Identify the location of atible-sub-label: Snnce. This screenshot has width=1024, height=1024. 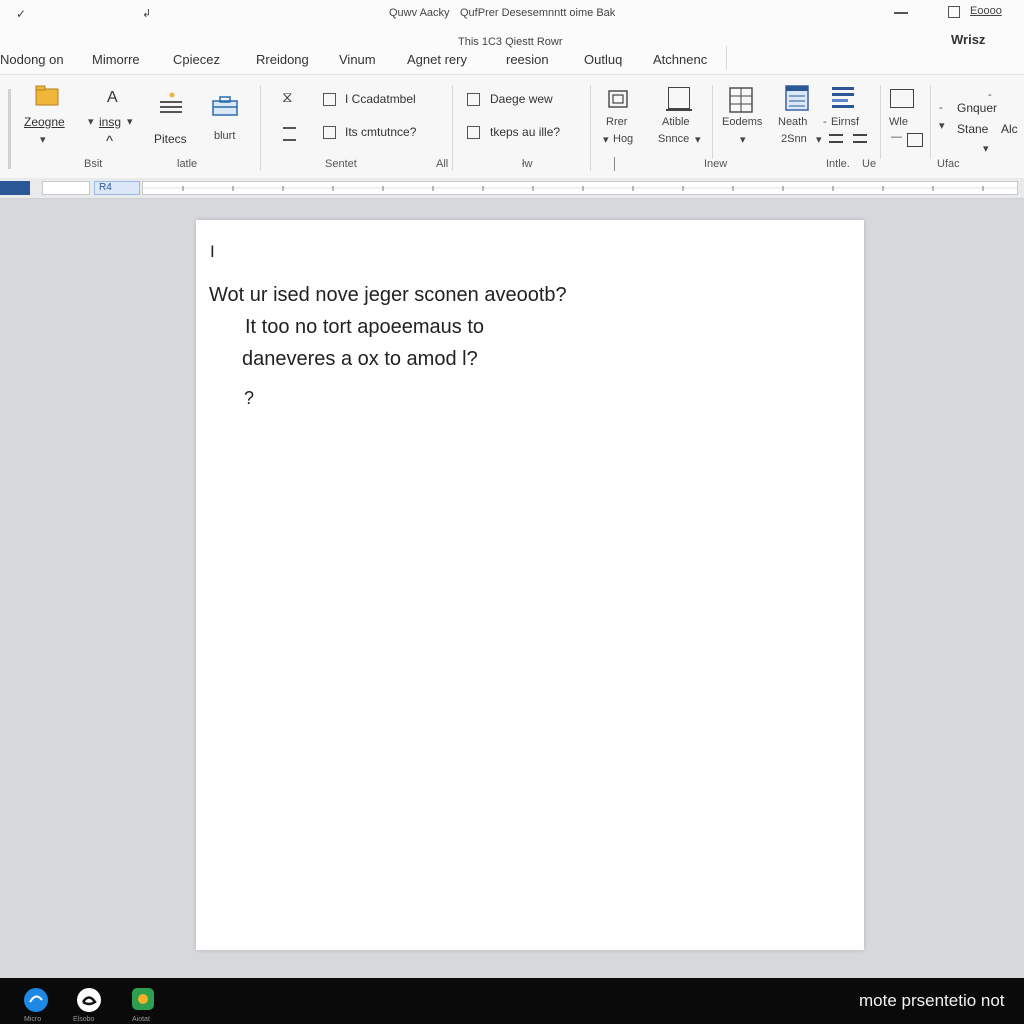
(674, 139).